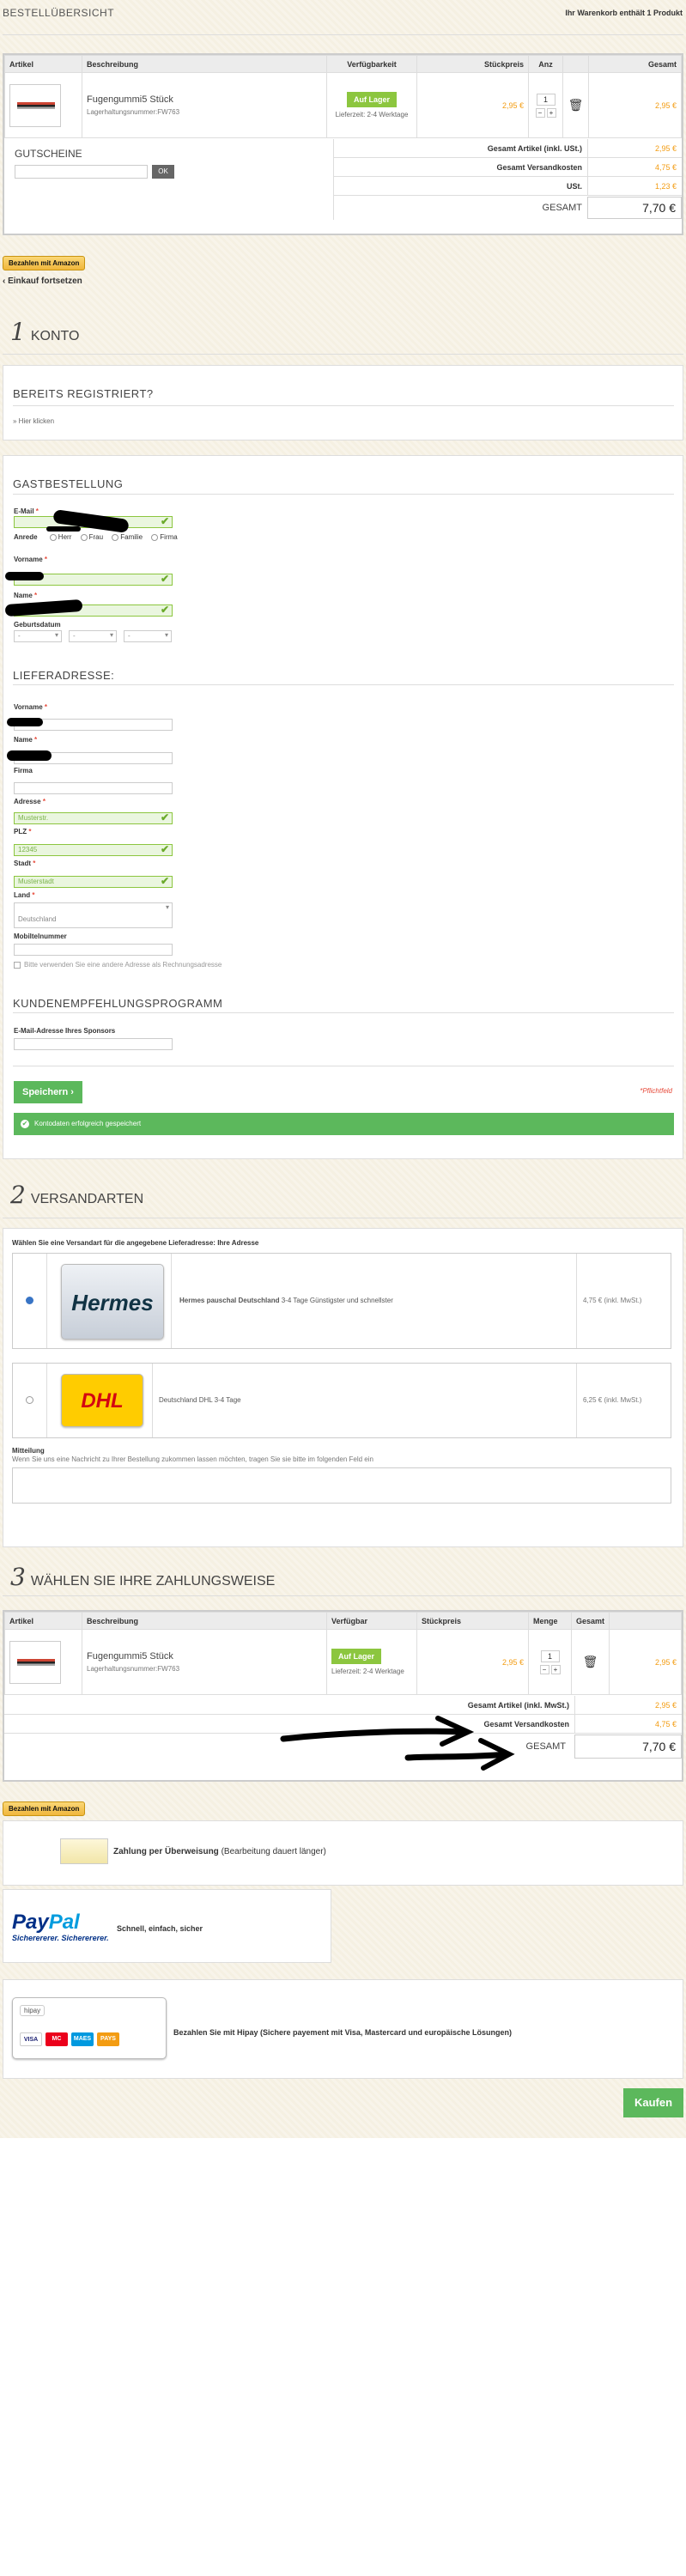  What do you see at coordinates (84, 537) in the screenshot?
I see `radio-frau` at bounding box center [84, 537].